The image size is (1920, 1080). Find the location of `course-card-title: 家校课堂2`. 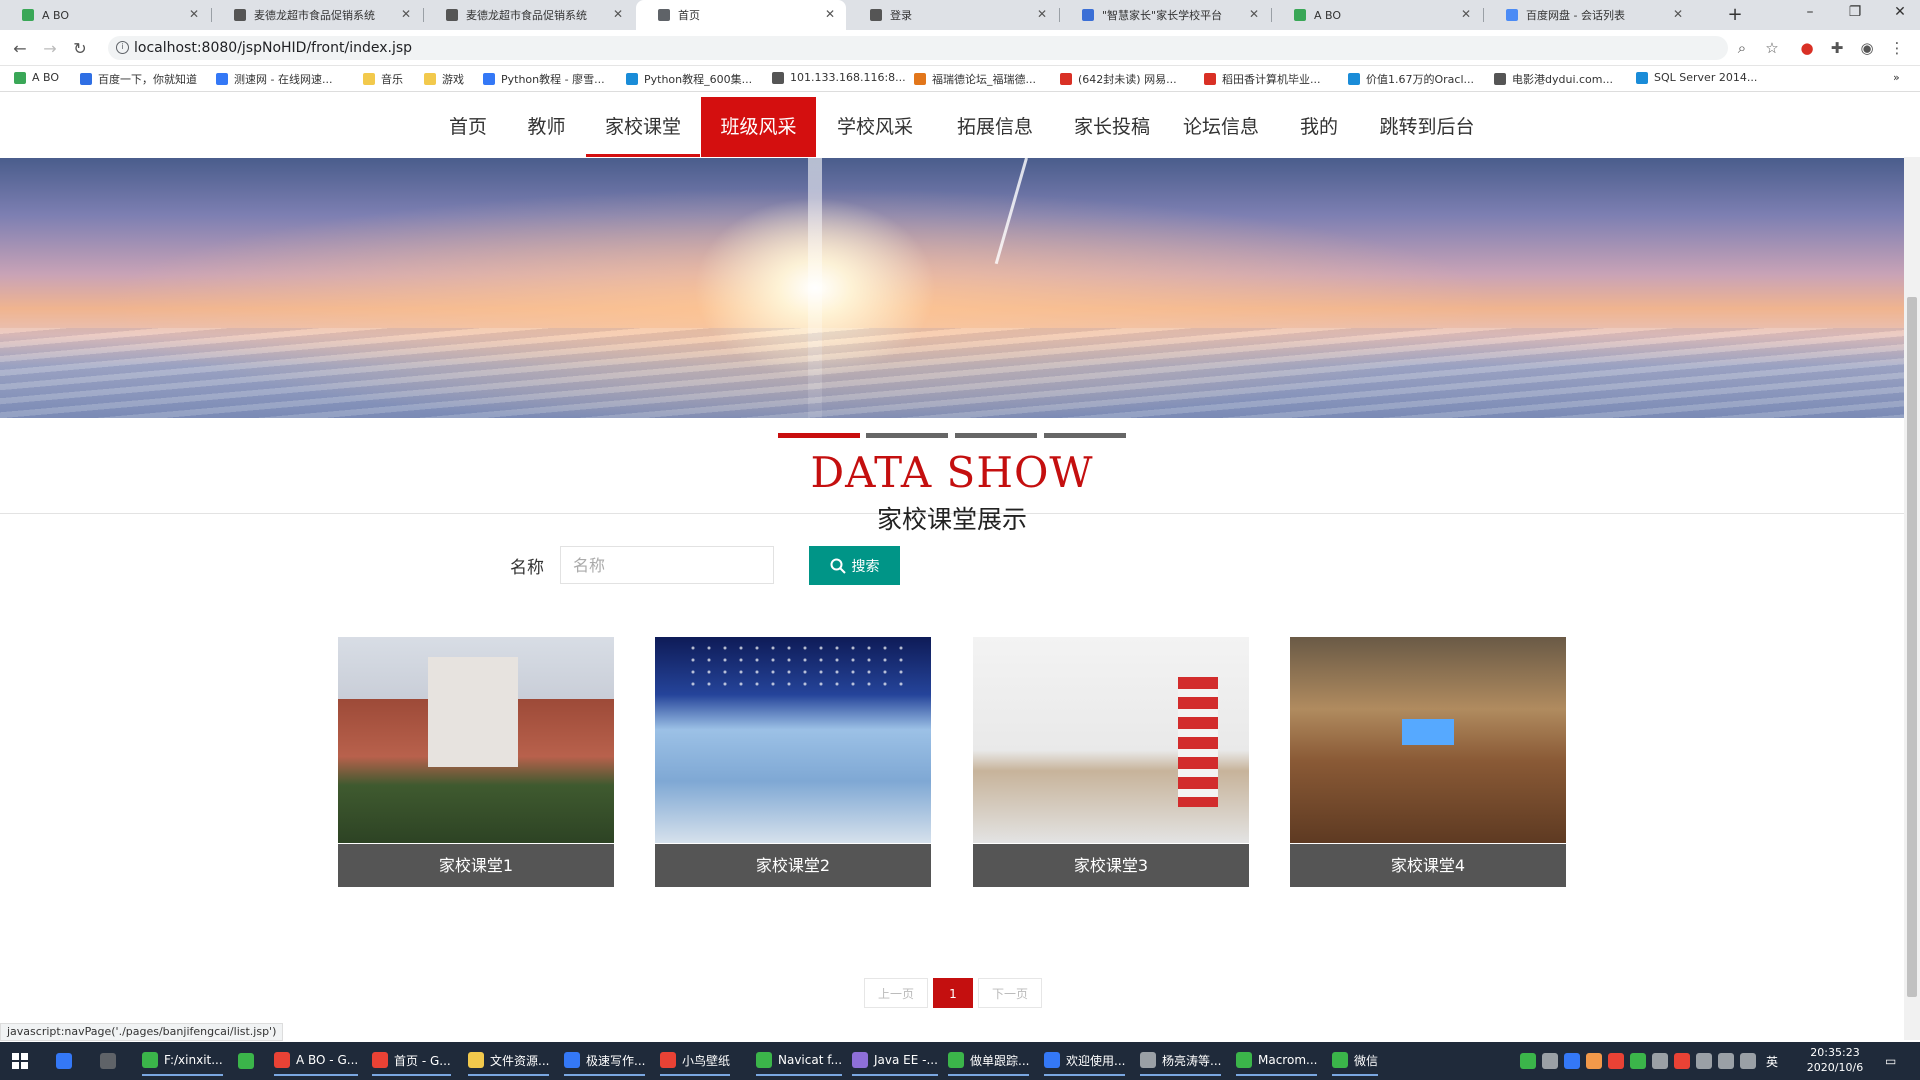

course-card-title: 家校课堂2 is located at coordinates (793, 865).